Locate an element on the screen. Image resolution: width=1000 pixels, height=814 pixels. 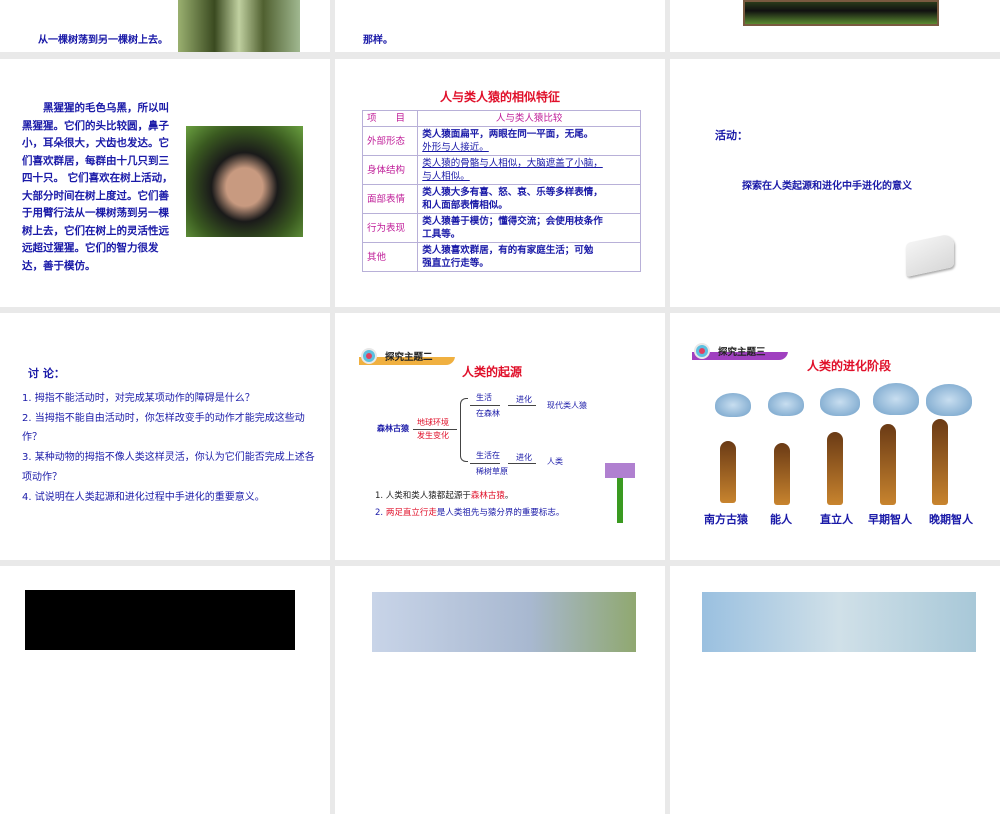
list-item: 1. 拇指不能活动时，对完成某项动作的障碍是什么？ is located at coordinates (138, 398).